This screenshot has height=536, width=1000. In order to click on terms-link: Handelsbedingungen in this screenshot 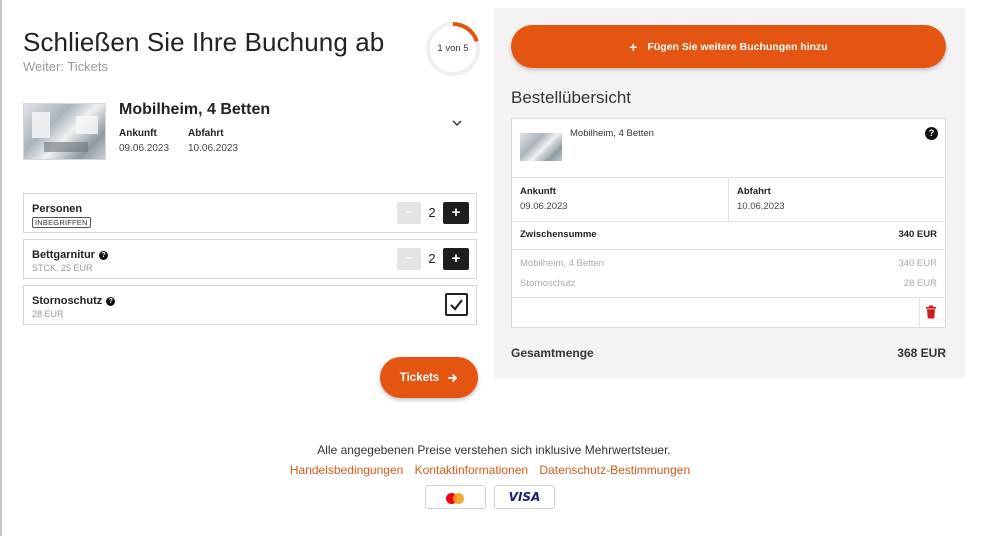, I will do `click(346, 470)`.